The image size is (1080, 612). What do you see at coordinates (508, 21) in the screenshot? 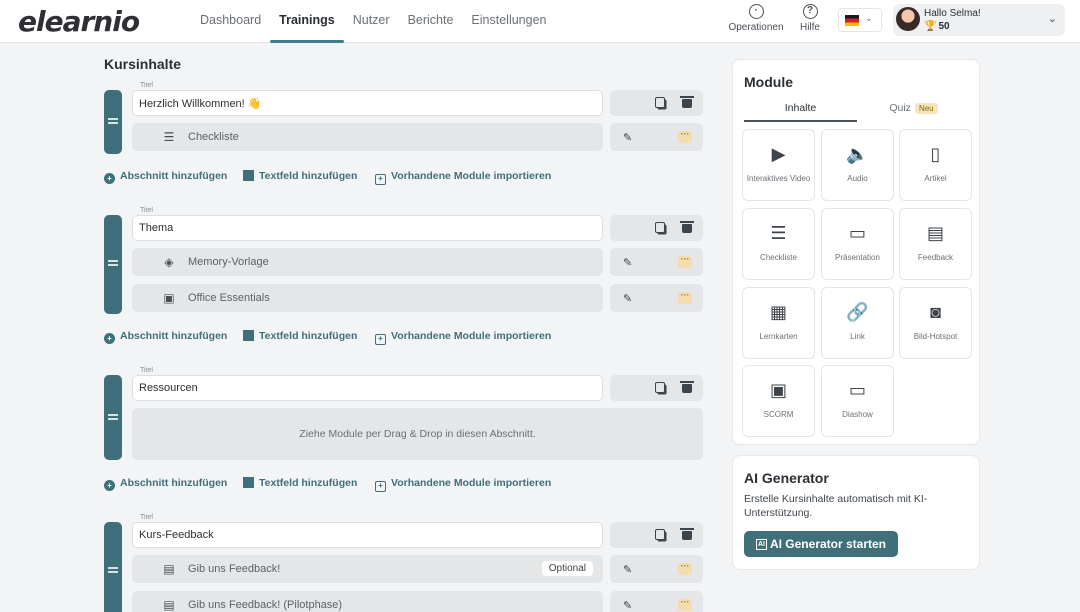
I see `nav-einstellungen: Einstellungen` at bounding box center [508, 21].